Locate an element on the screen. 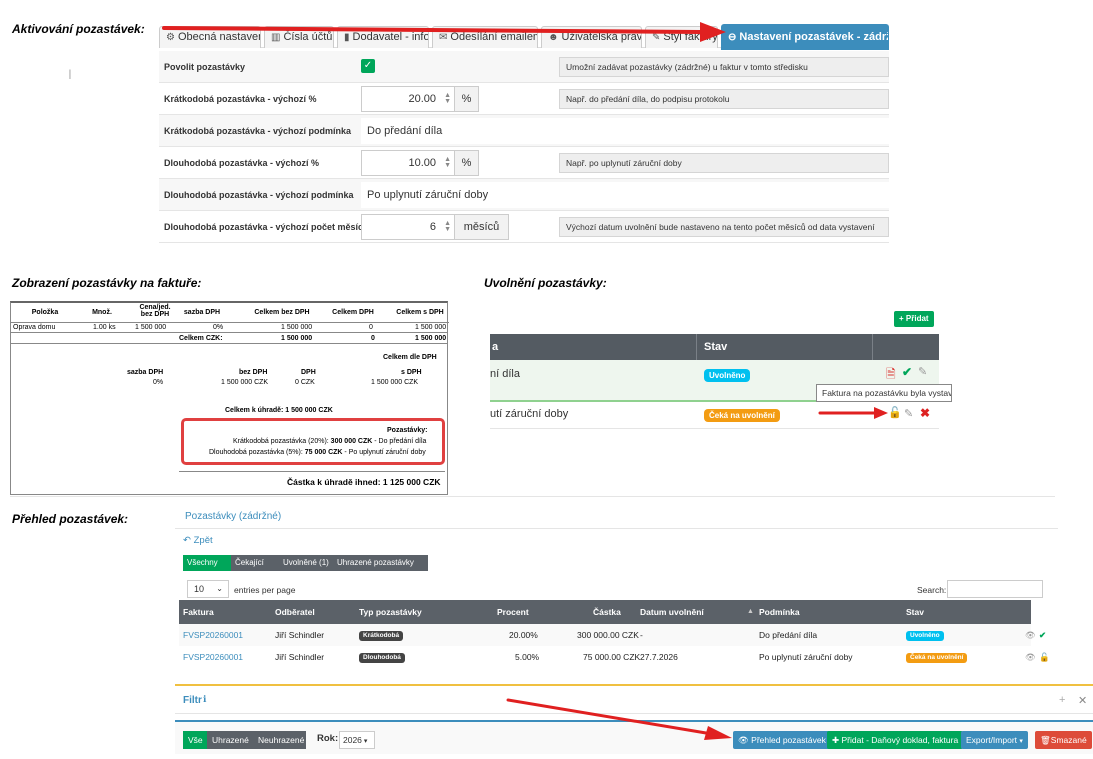 Image resolution: width=1093 pixels, height=759 pixels. add-invoice-button: ✚ Přidat - Daňový doklad, faktura is located at coordinates (895, 740).